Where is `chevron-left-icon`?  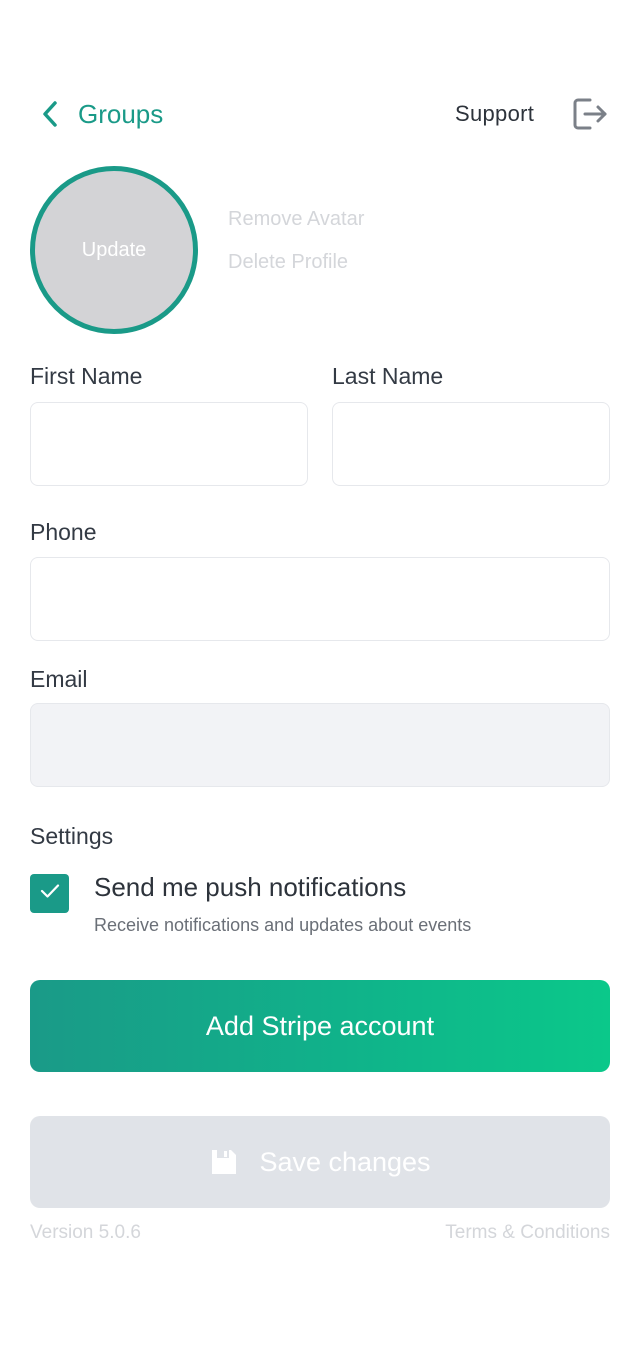 chevron-left-icon is located at coordinates (50, 114).